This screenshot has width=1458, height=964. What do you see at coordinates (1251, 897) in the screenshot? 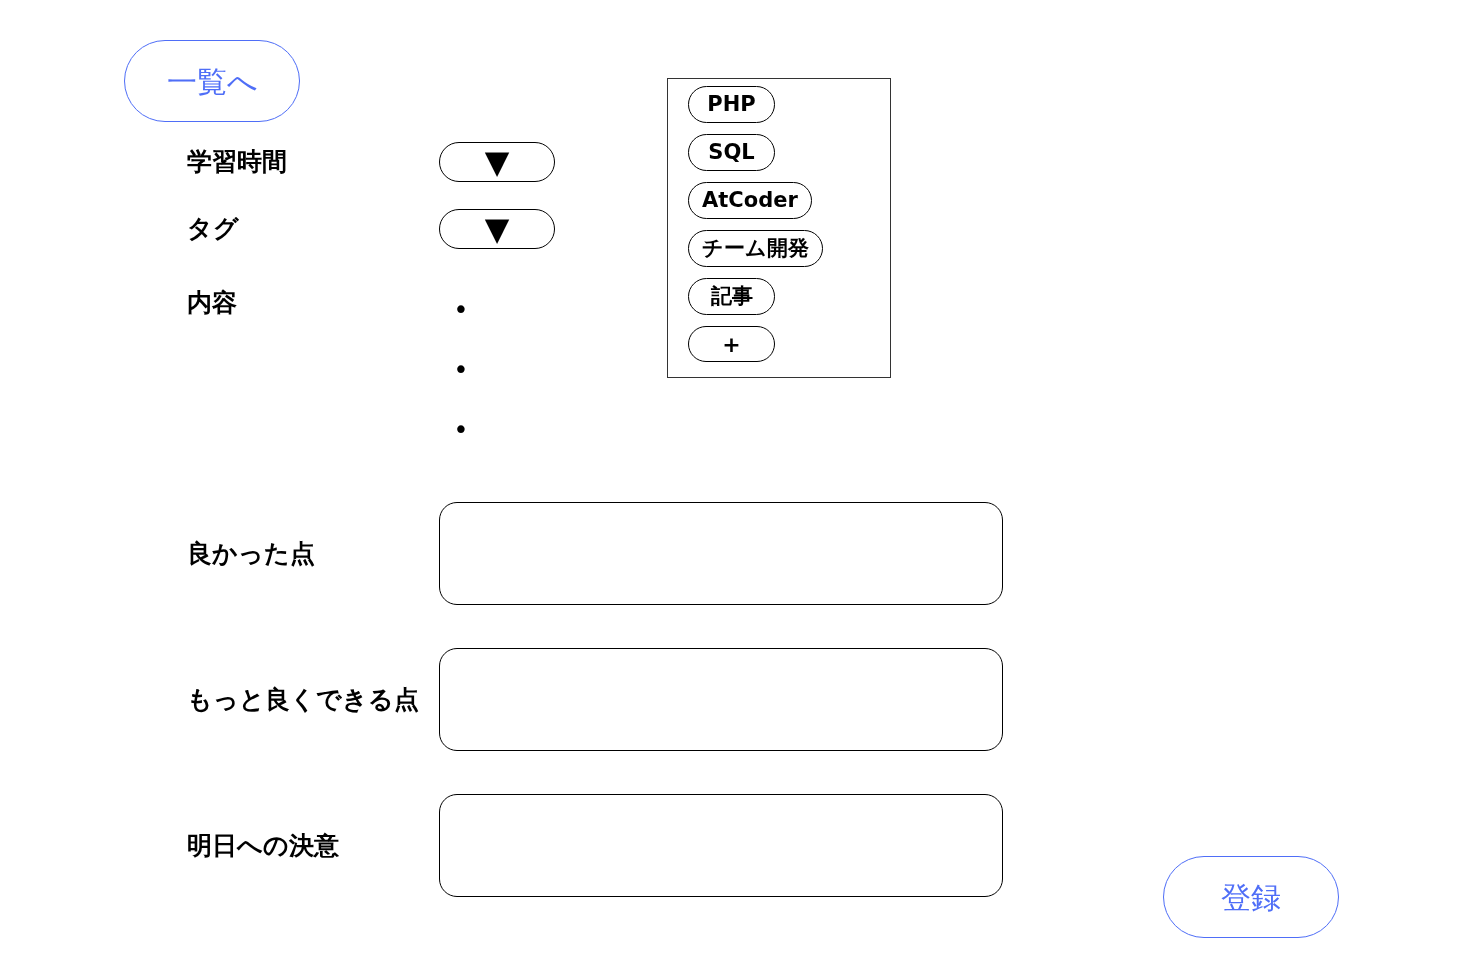
I see `submit-button: 登録` at bounding box center [1251, 897].